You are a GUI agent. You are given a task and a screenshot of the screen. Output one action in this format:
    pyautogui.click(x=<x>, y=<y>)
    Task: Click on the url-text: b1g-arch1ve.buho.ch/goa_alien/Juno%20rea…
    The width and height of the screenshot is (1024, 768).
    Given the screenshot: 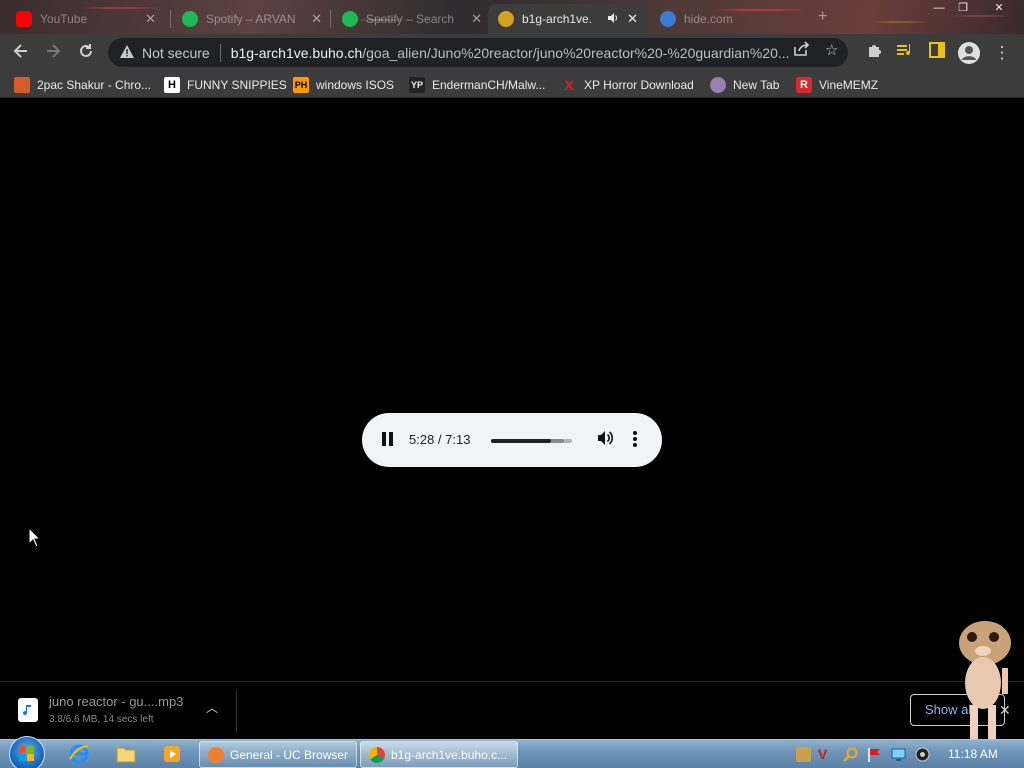 What is the action you would take?
    pyautogui.click(x=510, y=53)
    